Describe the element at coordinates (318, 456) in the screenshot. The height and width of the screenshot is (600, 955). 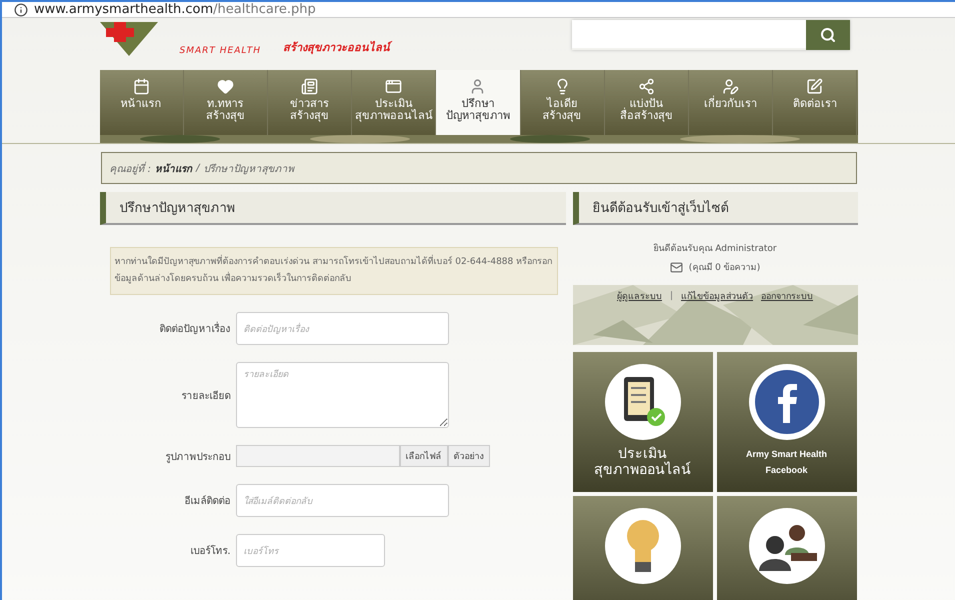
I see `file-field` at that location.